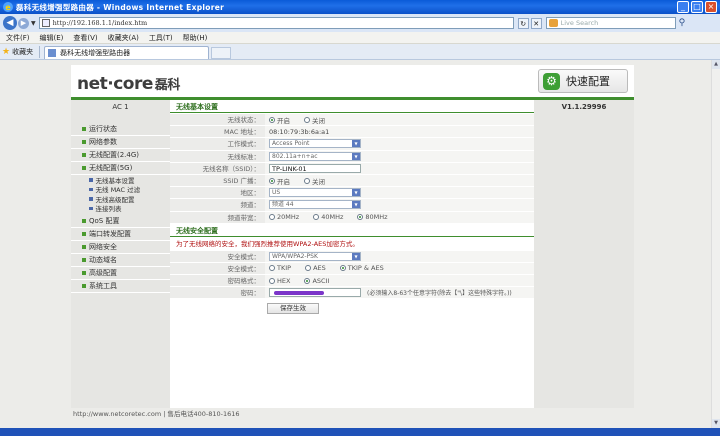 The height and width of the screenshot is (436, 720). I want to click on radio-broadcast-on: 开启, so click(279, 181).